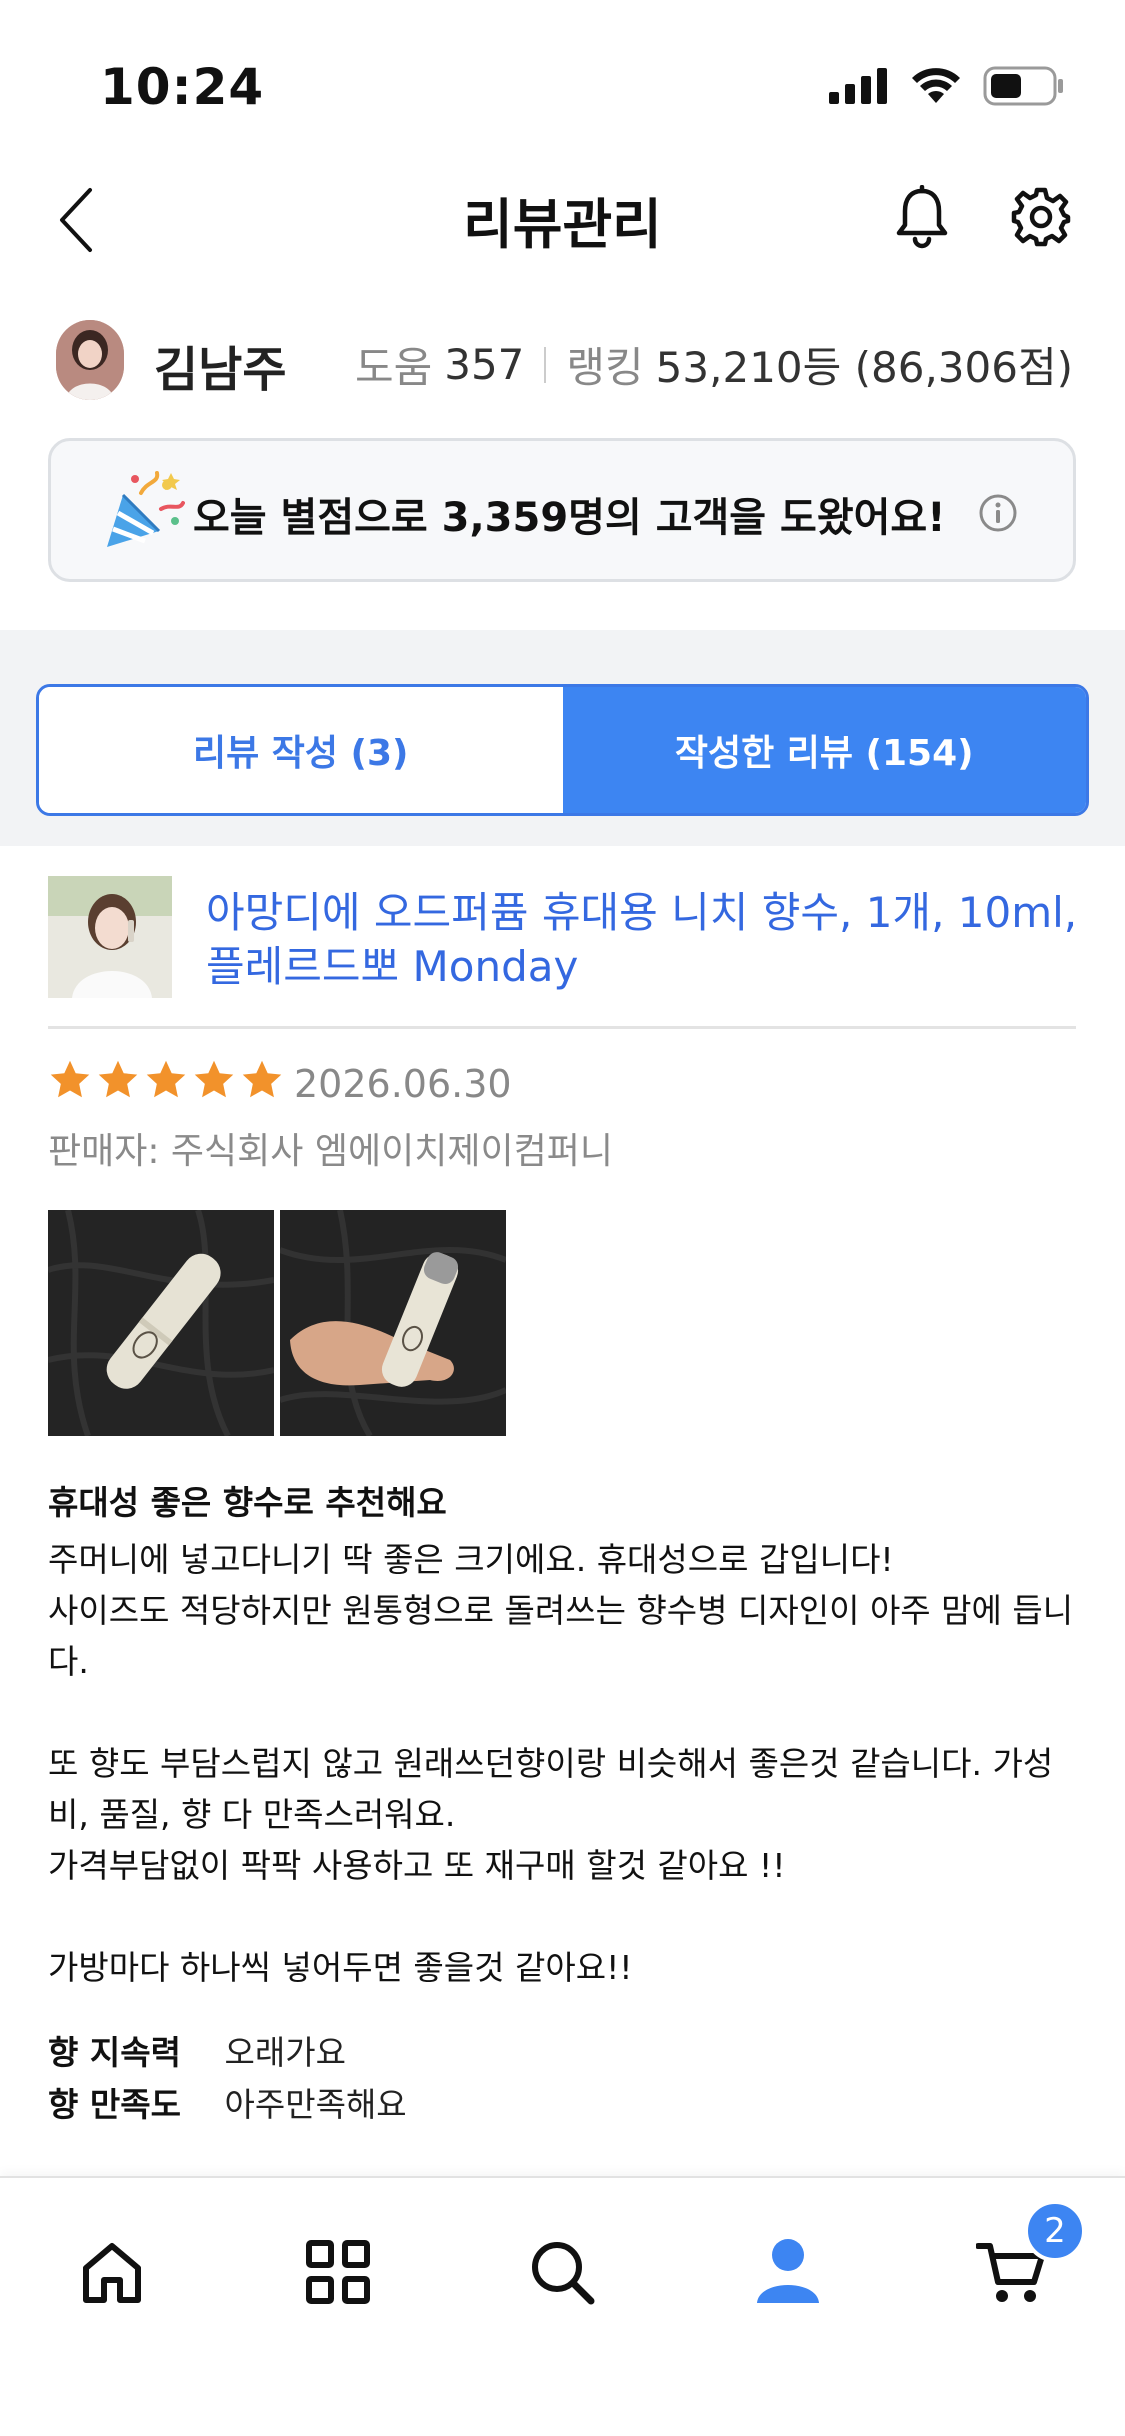  I want to click on battery-icon, so click(1023, 86).